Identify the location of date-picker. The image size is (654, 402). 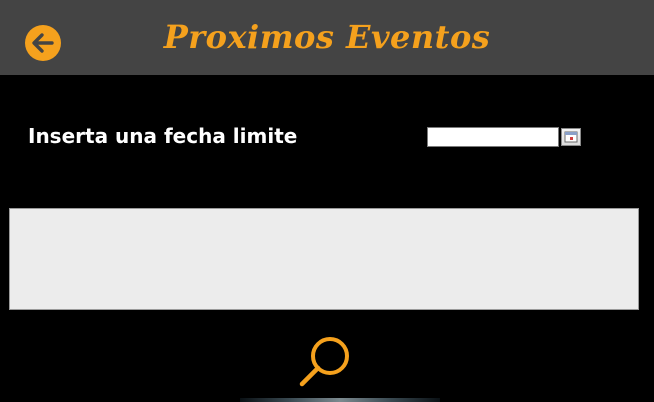
(504, 137).